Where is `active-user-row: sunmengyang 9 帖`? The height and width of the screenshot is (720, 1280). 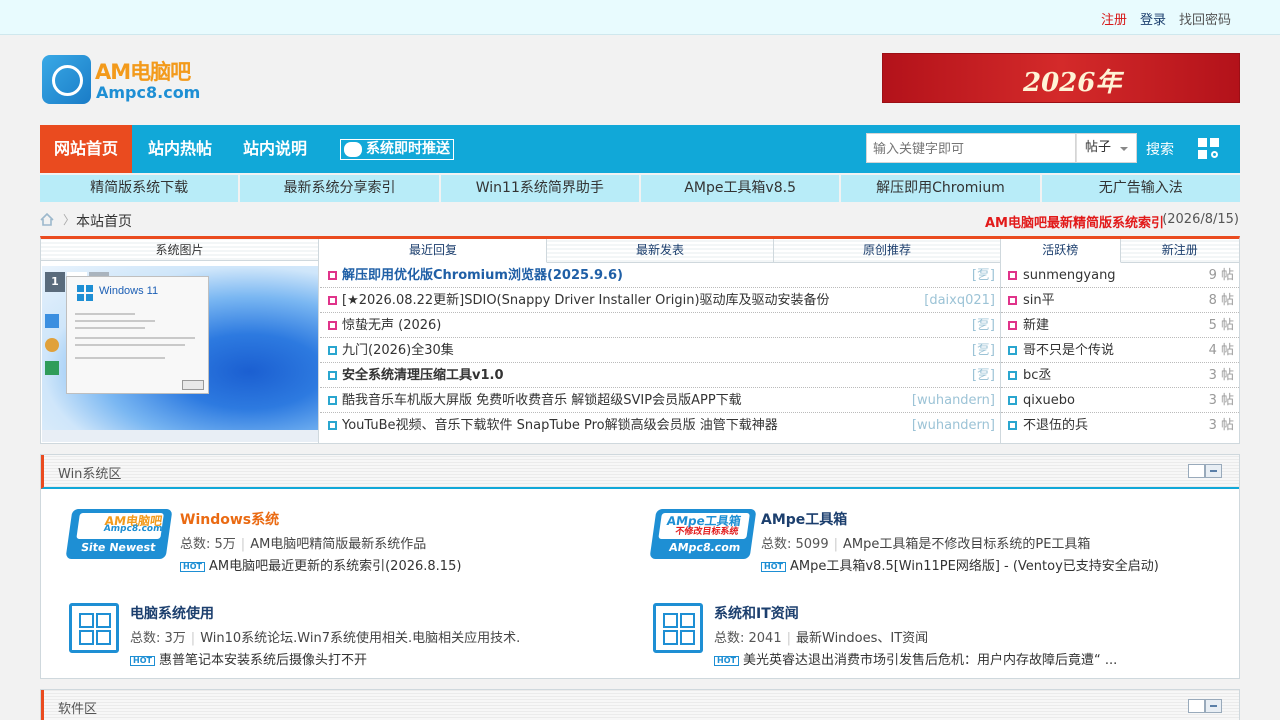 active-user-row: sunmengyang 9 帖 is located at coordinates (1120, 275).